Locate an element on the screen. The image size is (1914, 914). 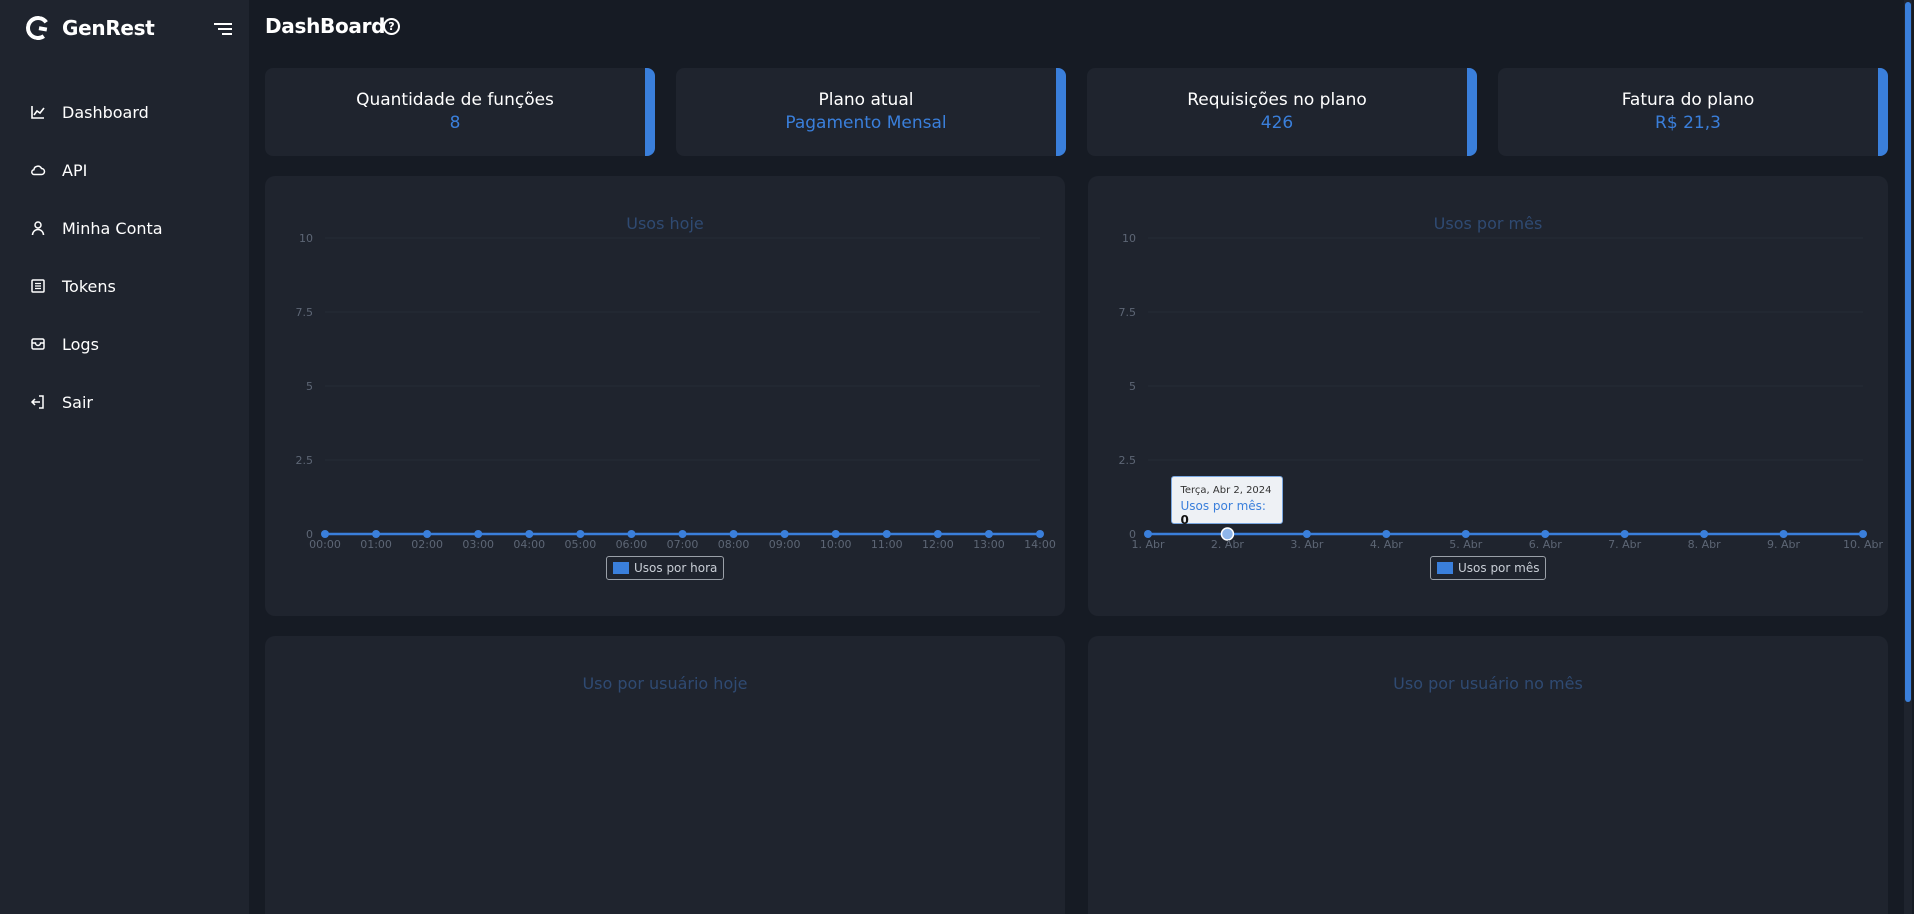
panel-user-today: Uso por usuário hoje is located at coordinates (665, 775).